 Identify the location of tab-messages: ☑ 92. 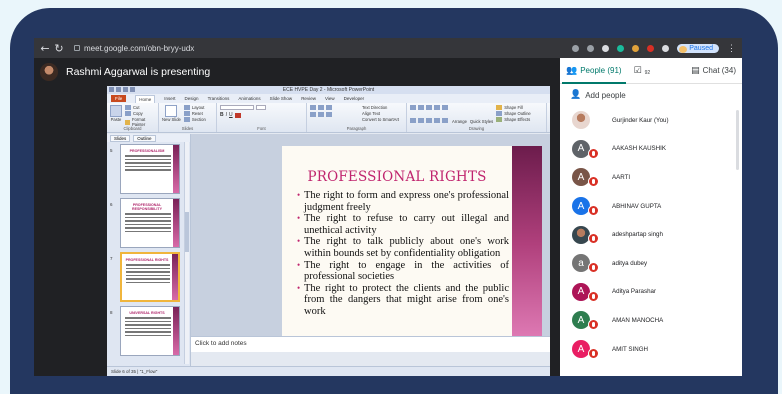
(642, 71).